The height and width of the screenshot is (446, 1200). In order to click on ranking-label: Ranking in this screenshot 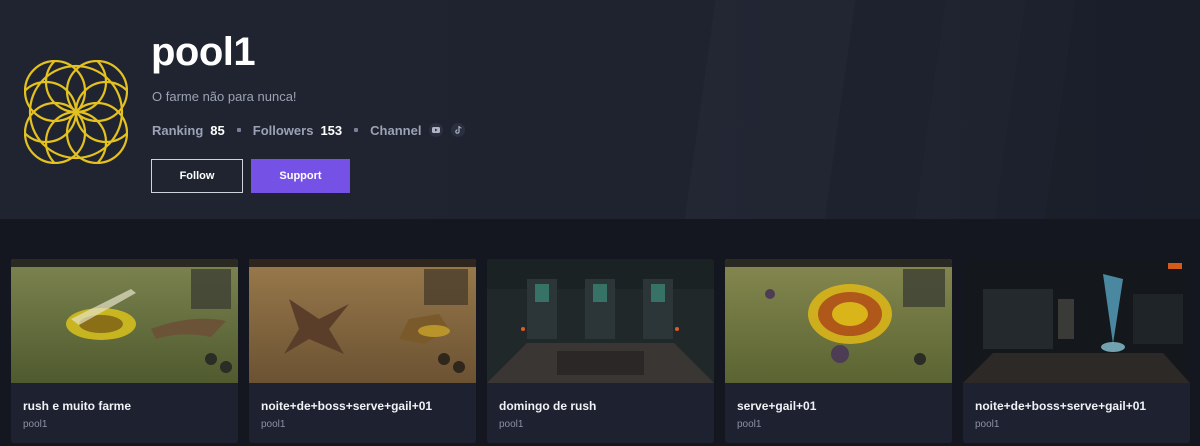, I will do `click(178, 130)`.